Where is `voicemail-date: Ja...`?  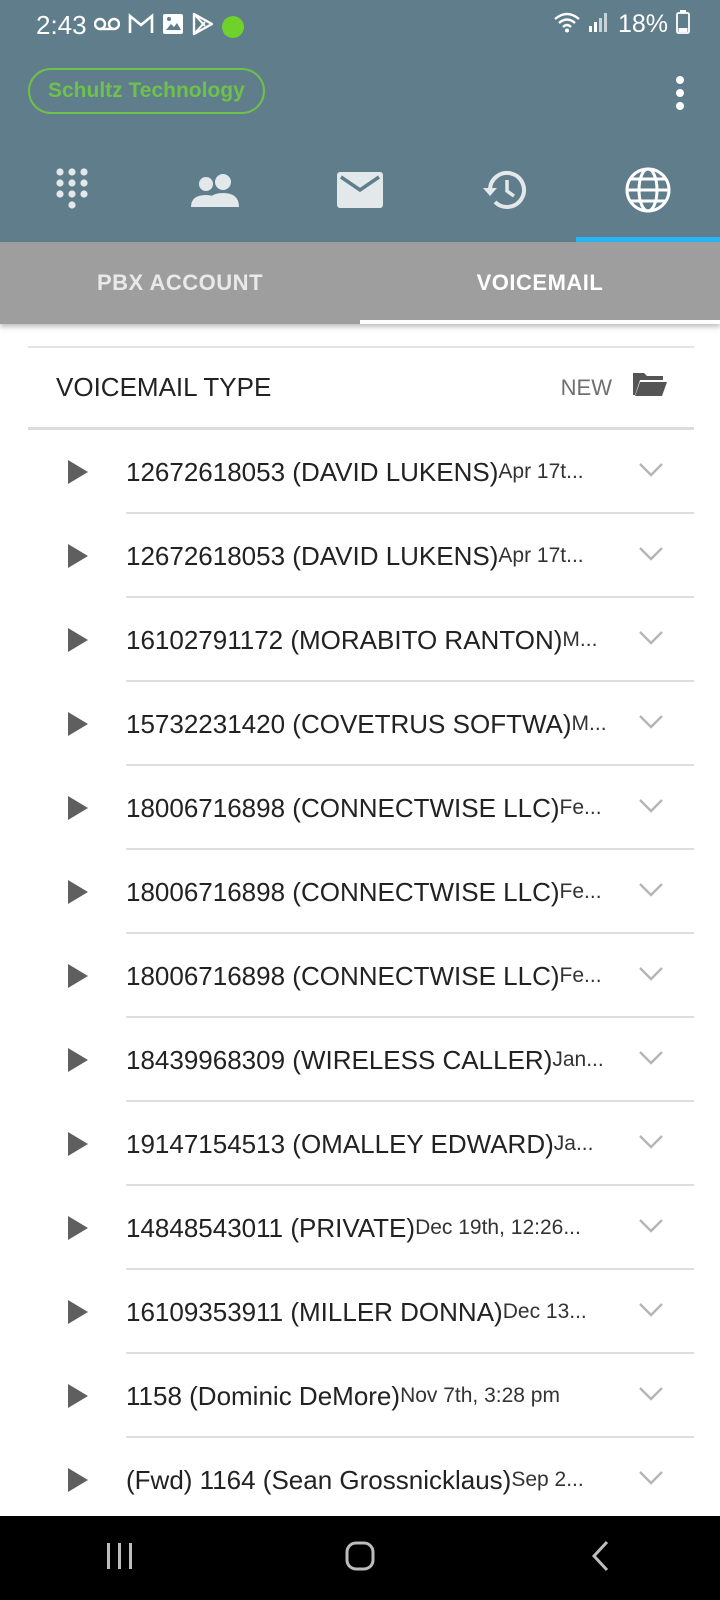 voicemail-date: Ja... is located at coordinates (573, 1143).